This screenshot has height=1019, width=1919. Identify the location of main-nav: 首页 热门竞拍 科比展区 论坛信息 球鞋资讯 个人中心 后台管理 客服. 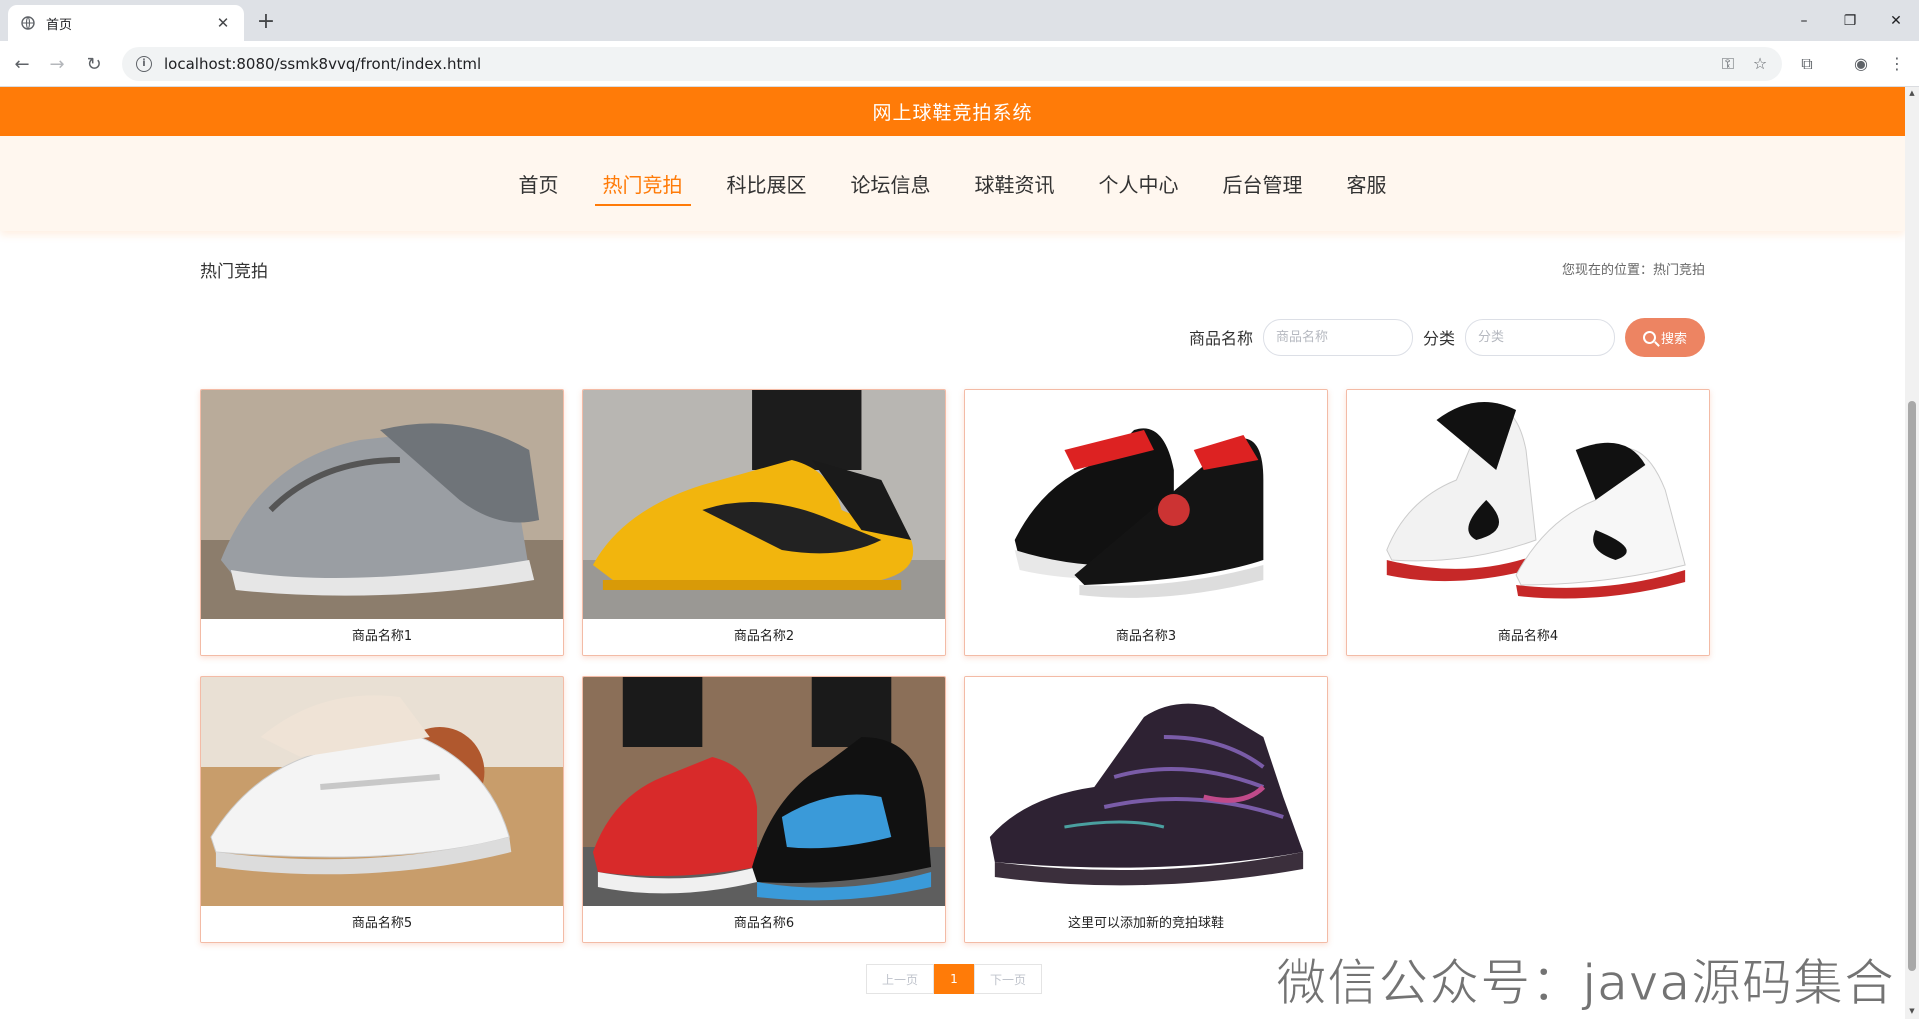
(952, 183).